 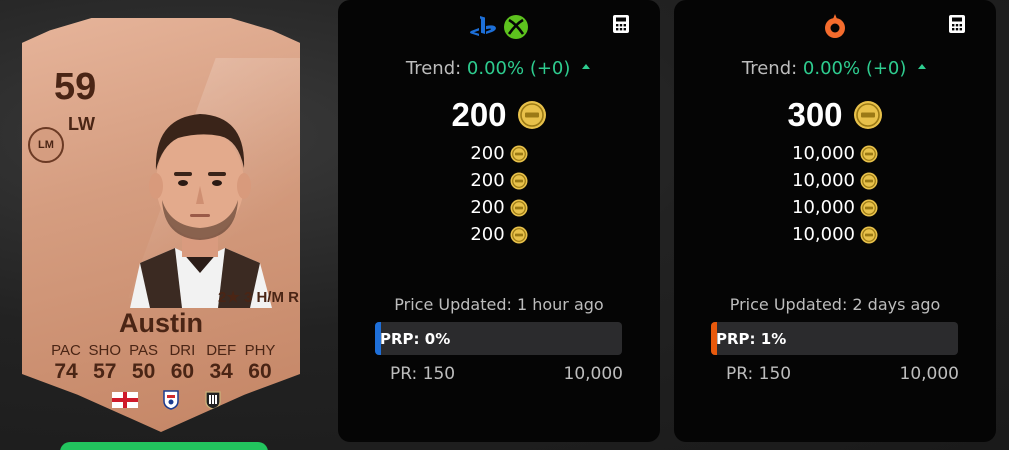 I want to click on lowest-price-value: 200, so click(x=479, y=114).